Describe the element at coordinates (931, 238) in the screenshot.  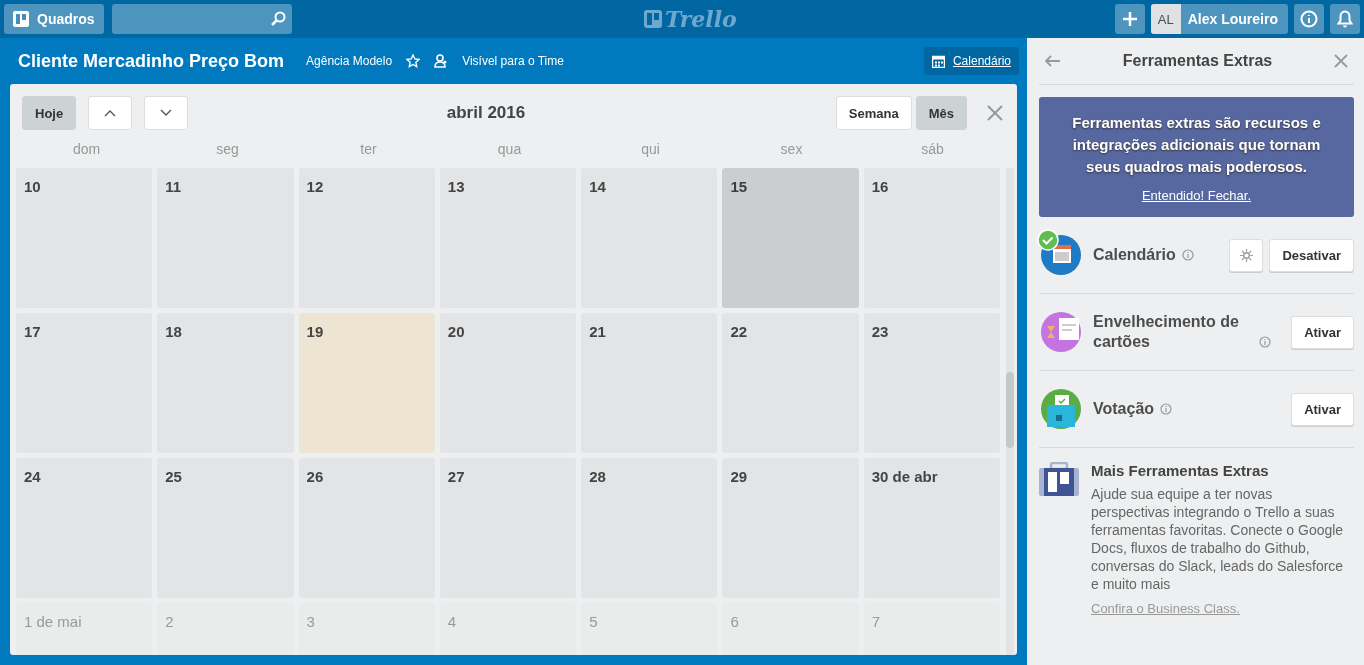
I see `day-cell: 16` at that location.